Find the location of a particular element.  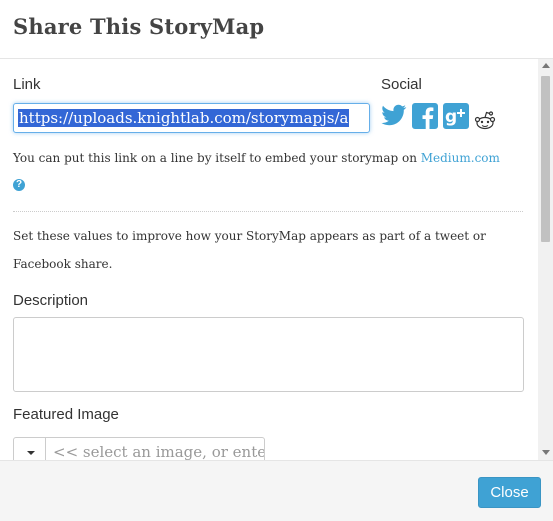

share-intro-line-2: Facebook share. is located at coordinates (63, 264).